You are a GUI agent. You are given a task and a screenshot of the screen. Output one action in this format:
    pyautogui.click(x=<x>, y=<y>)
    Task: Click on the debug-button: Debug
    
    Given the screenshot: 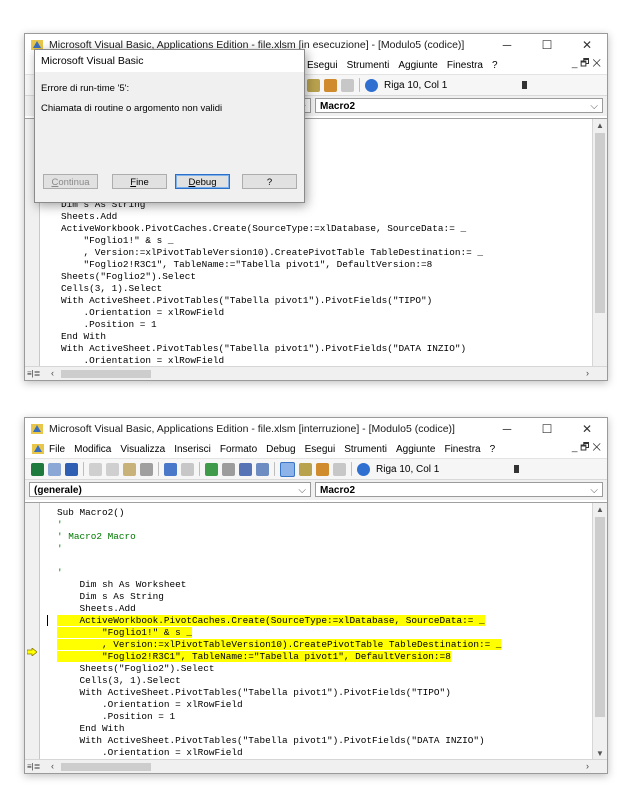 What is the action you would take?
    pyautogui.click(x=202, y=181)
    